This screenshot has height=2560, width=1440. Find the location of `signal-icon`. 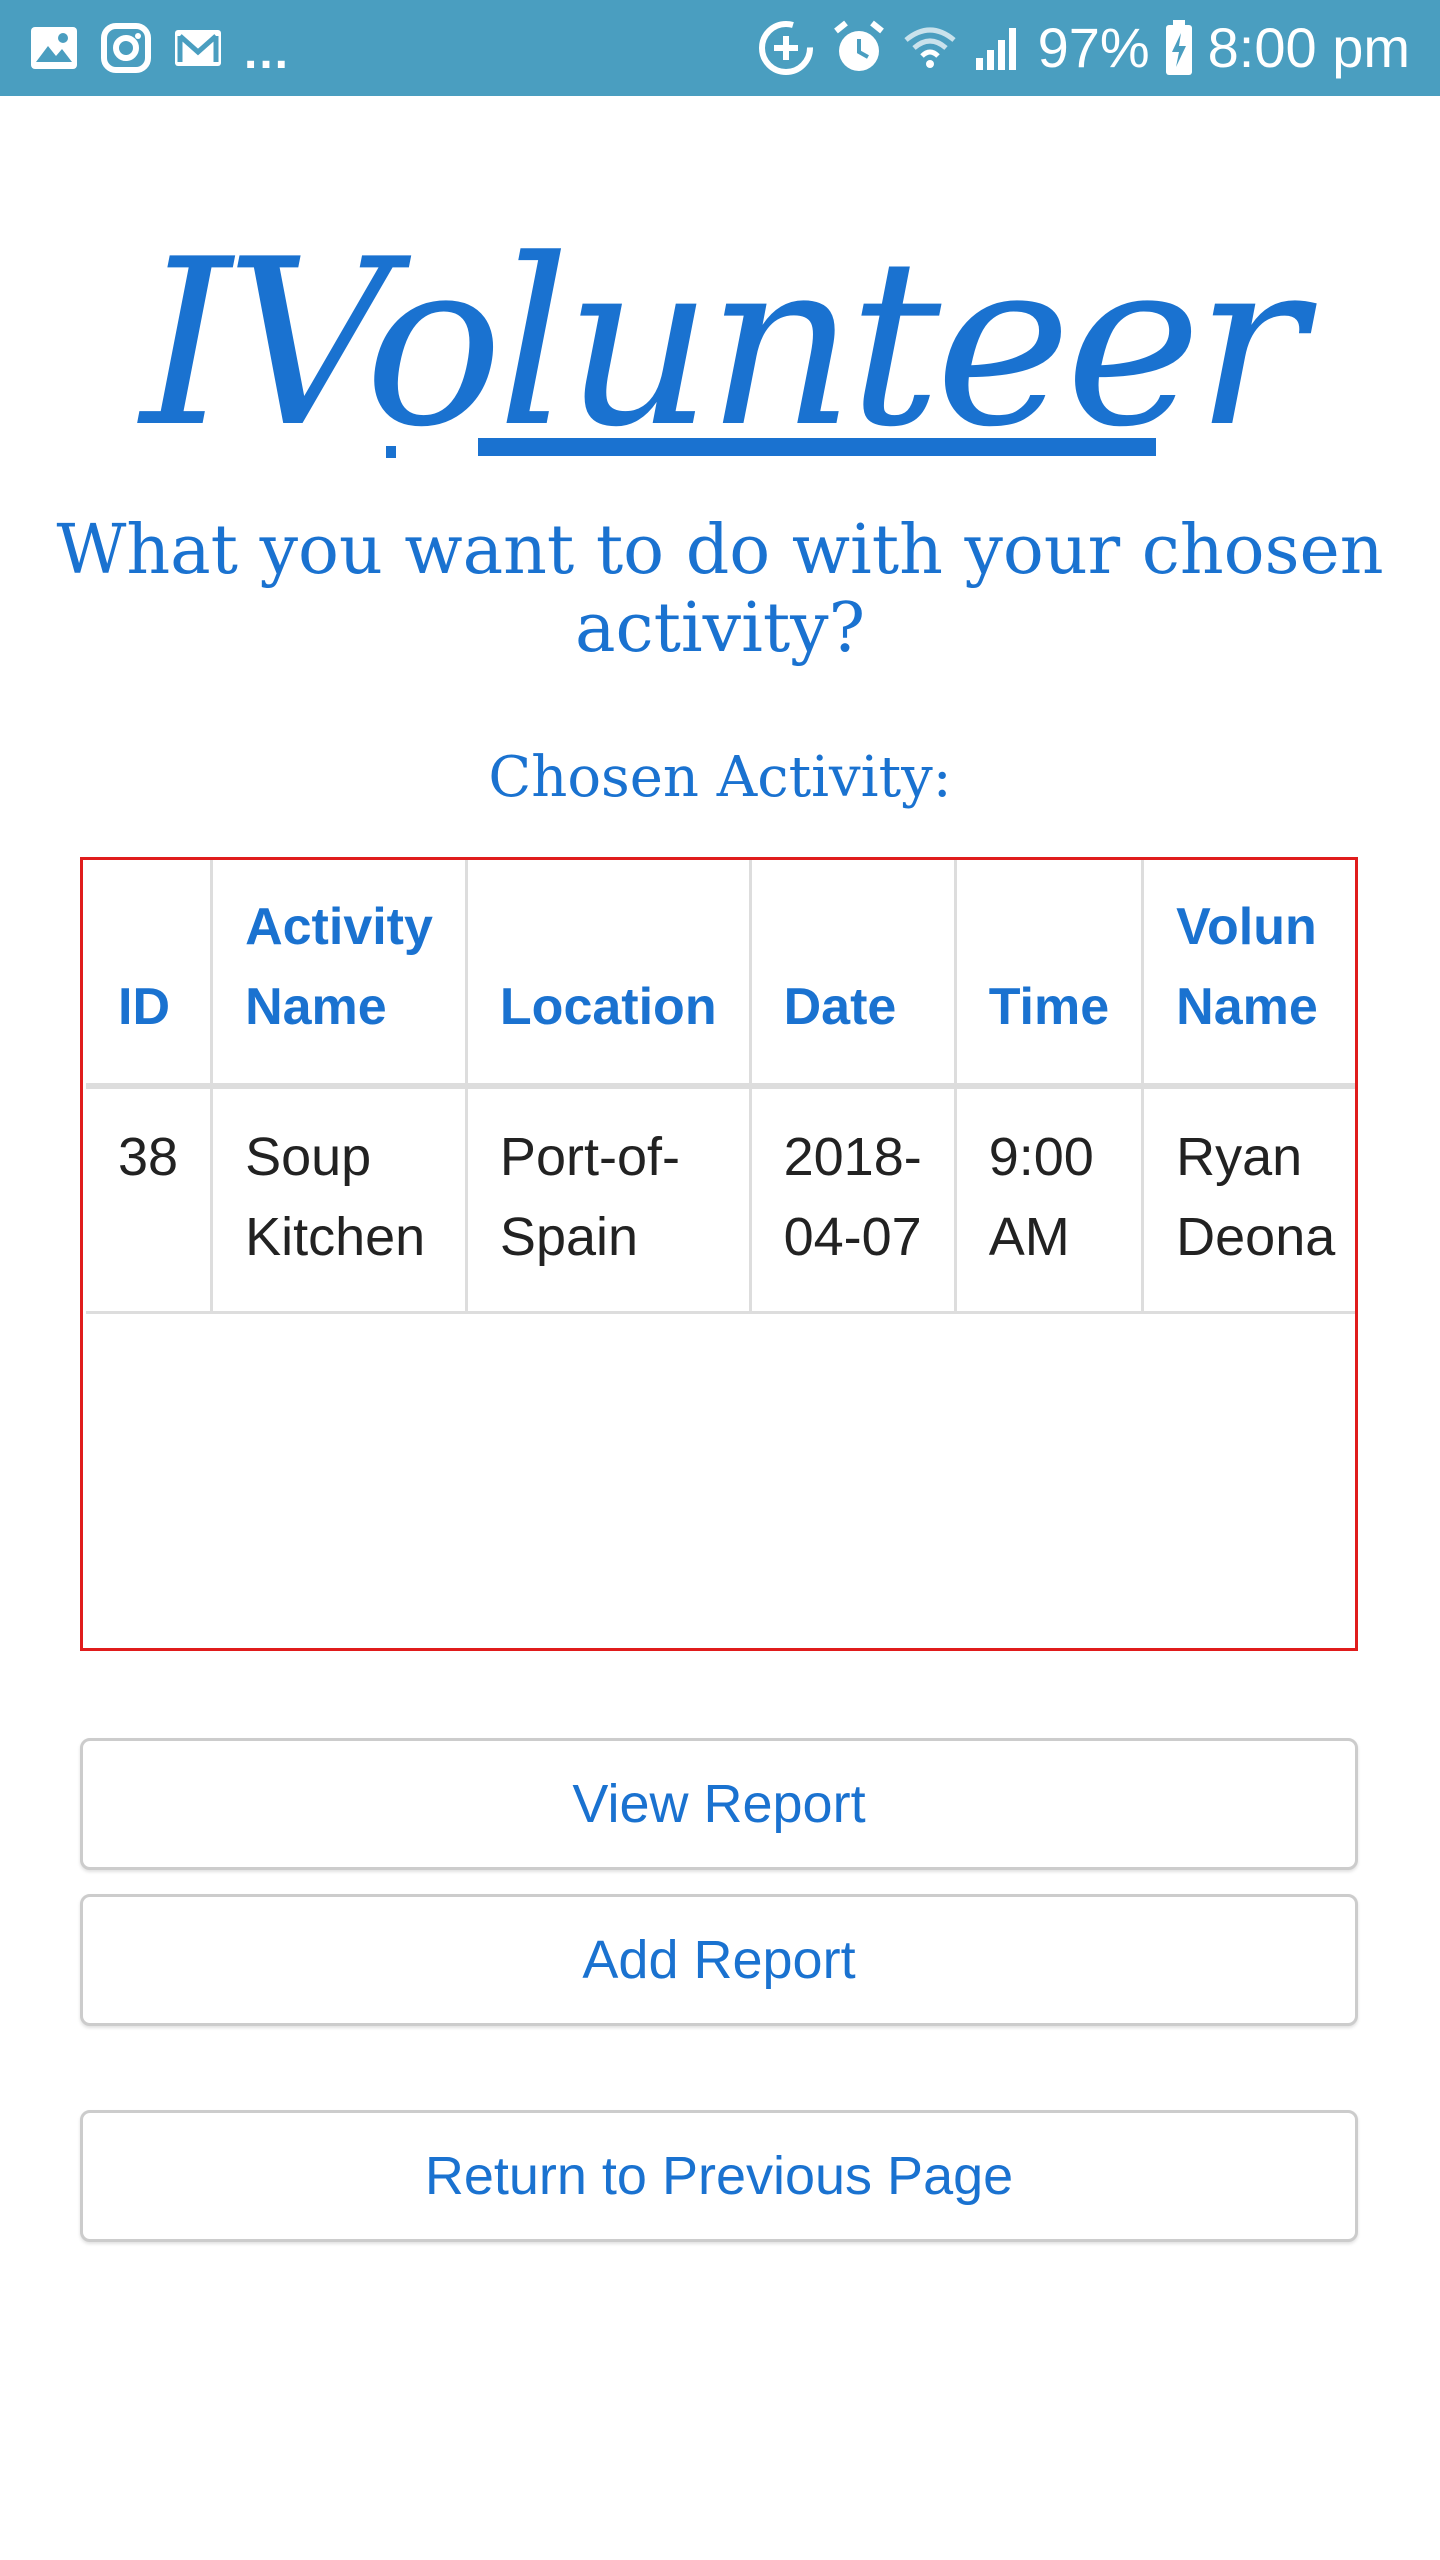

signal-icon is located at coordinates (998, 48).